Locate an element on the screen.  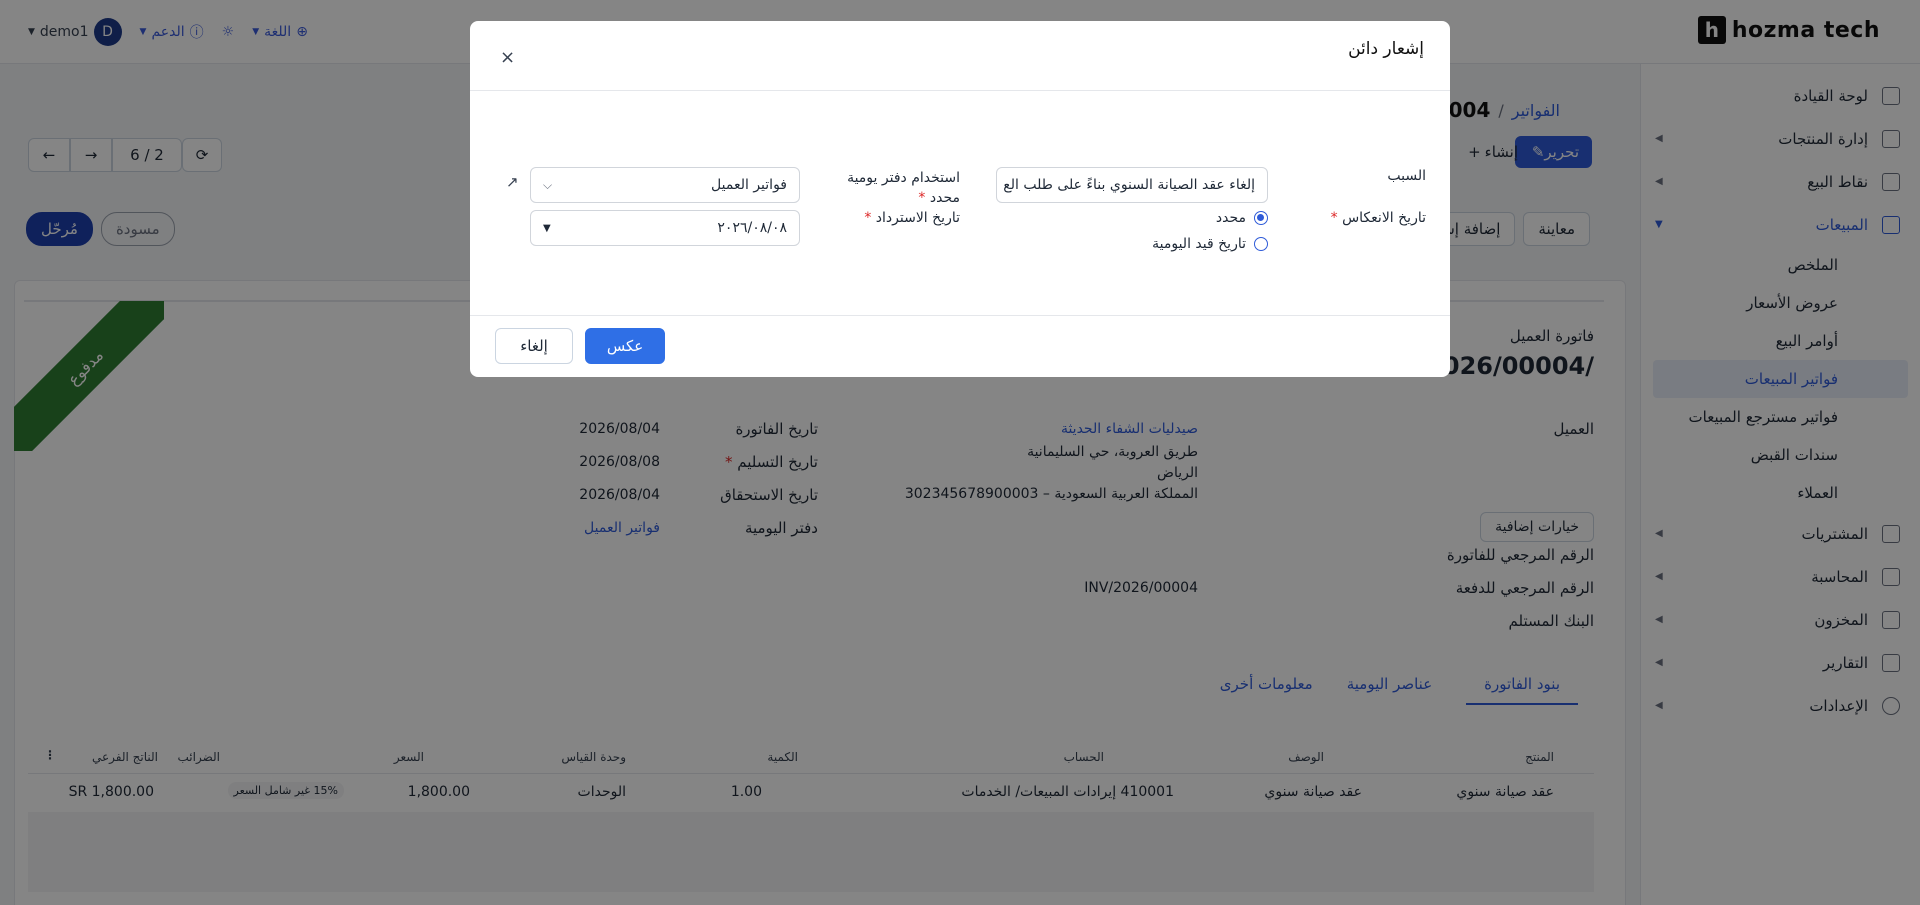
external-link-icon: ↗ is located at coordinates (512, 182).